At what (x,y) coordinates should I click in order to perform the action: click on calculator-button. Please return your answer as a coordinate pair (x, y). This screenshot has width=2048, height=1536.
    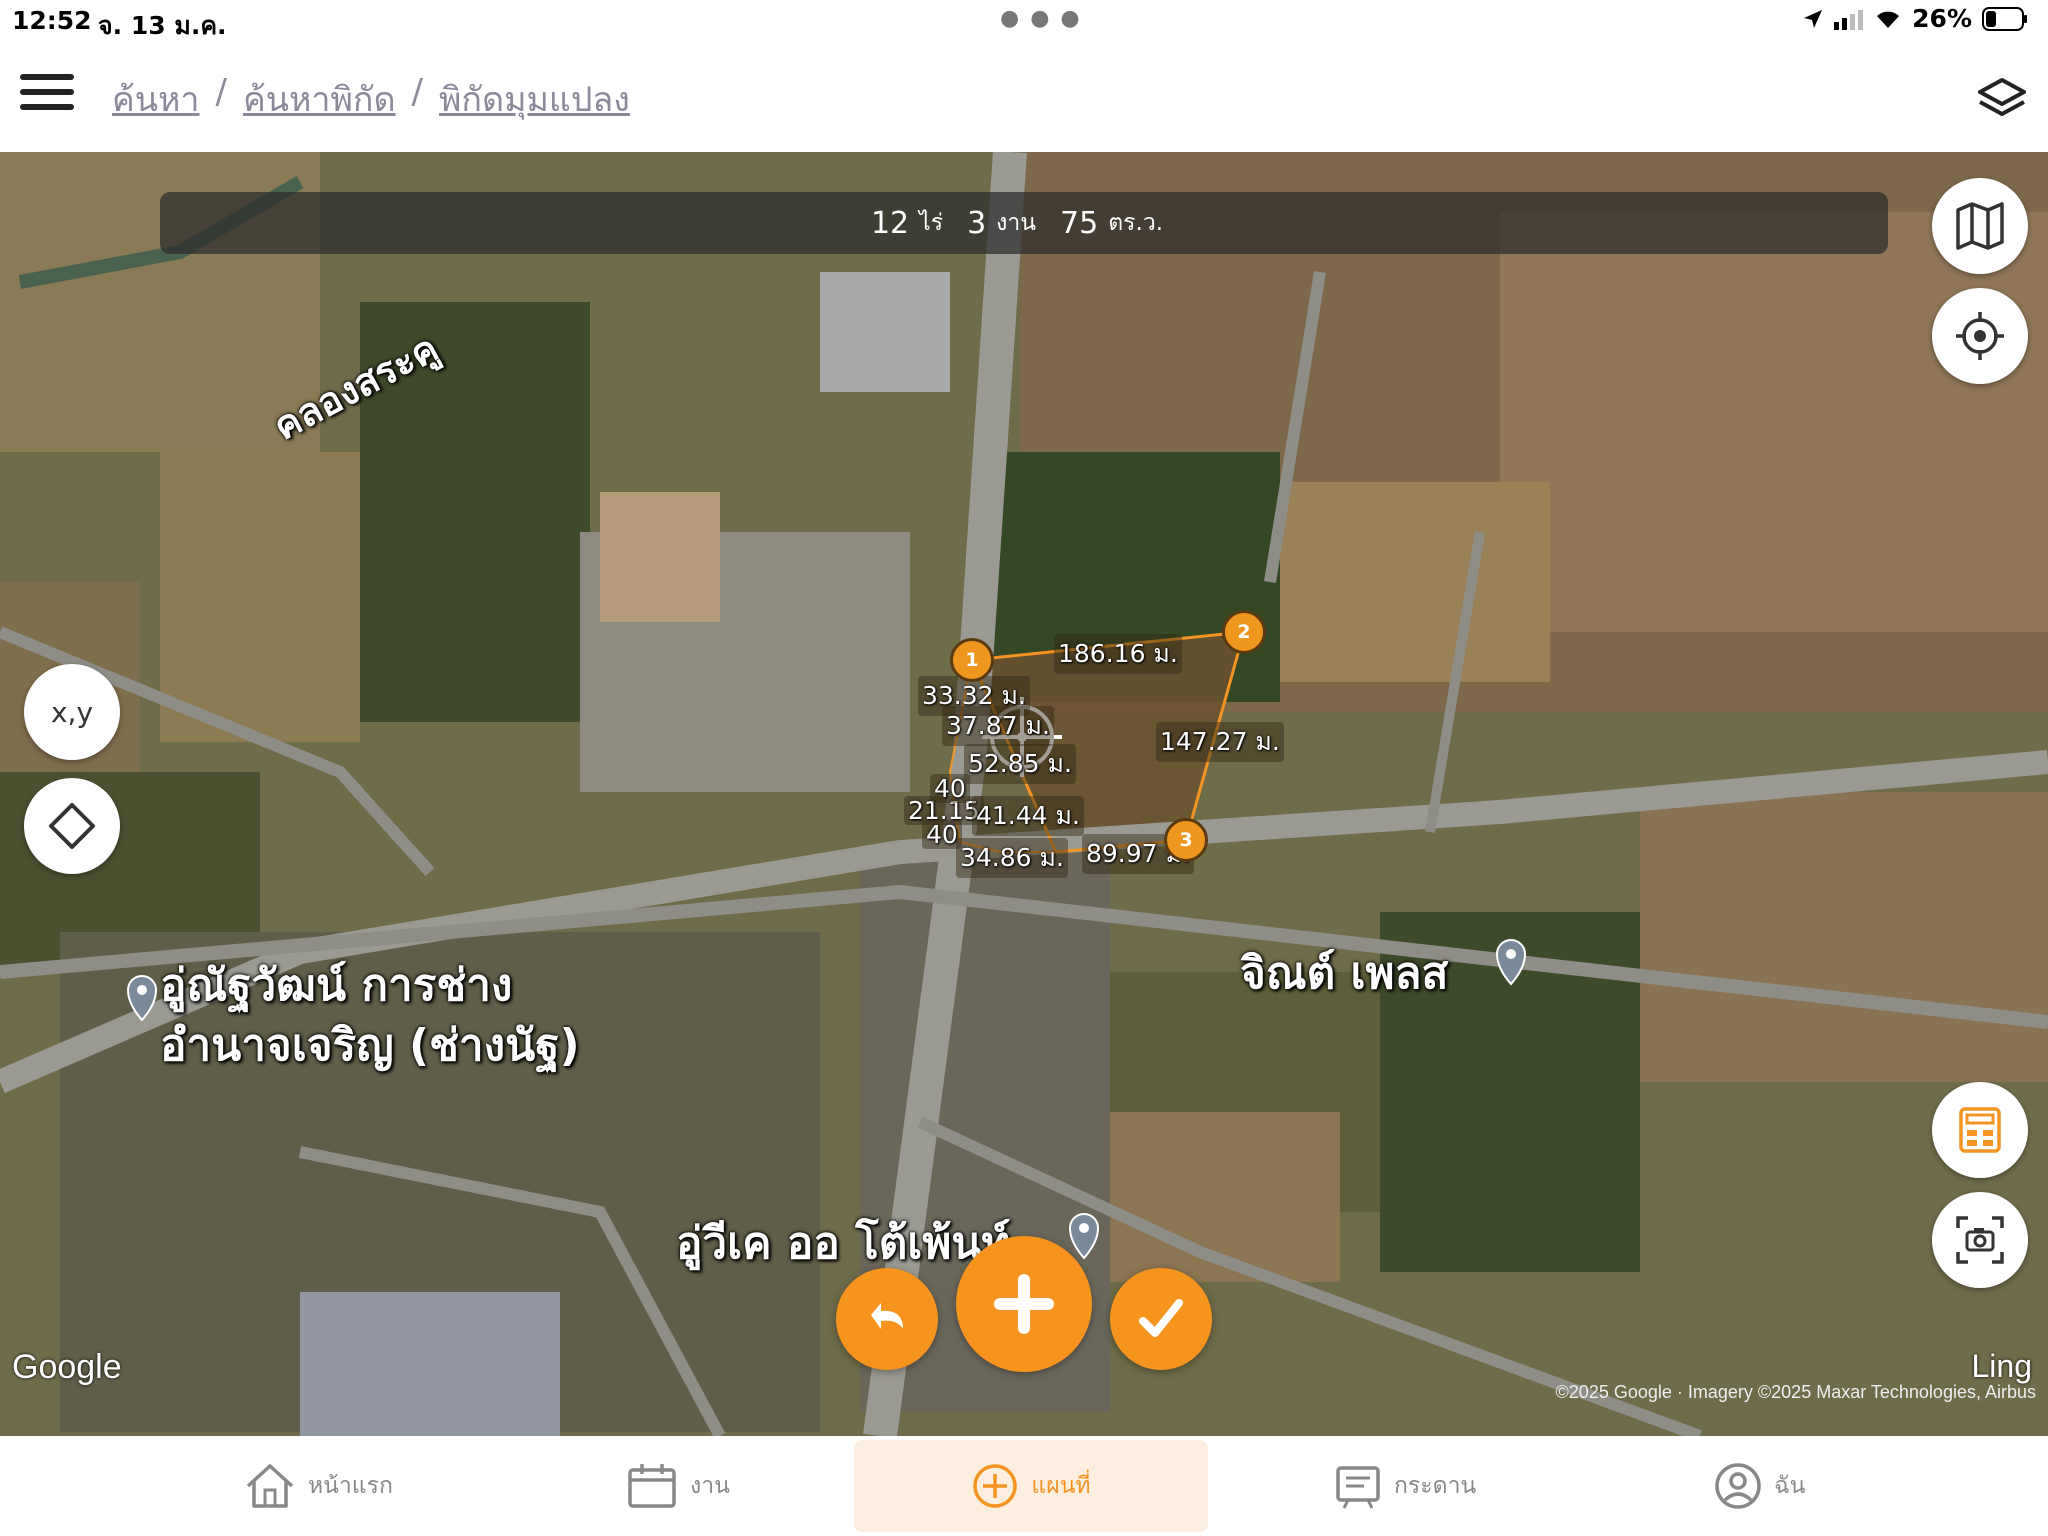
    Looking at the image, I should click on (1980, 1130).